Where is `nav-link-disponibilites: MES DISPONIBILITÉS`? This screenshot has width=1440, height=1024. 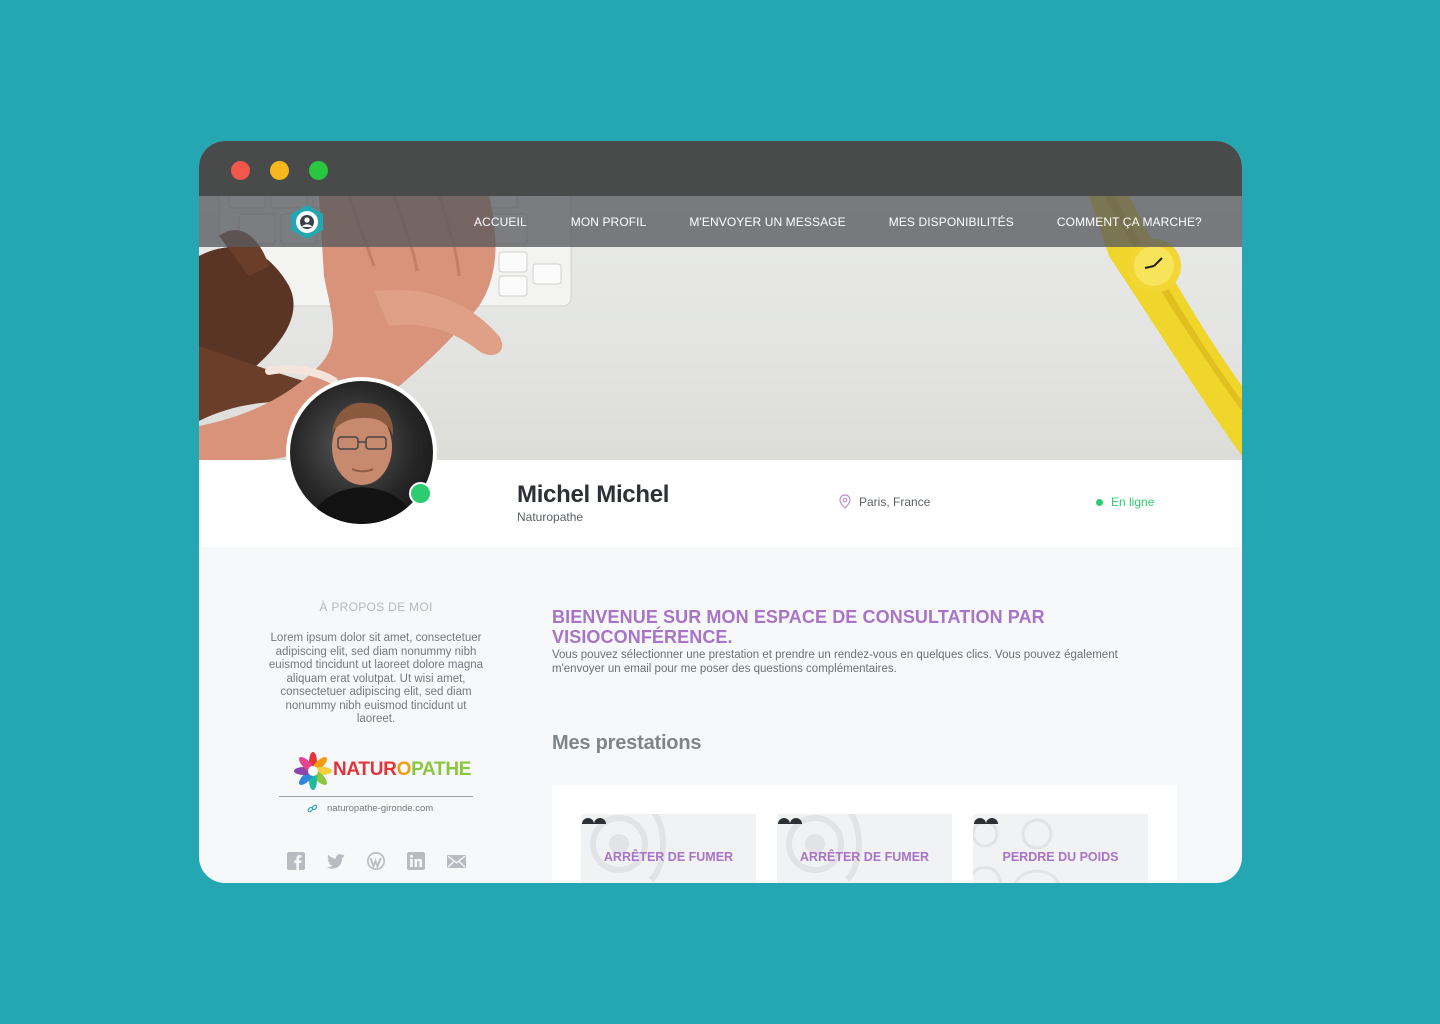 nav-link-disponibilites: MES DISPONIBILITÉS is located at coordinates (951, 222).